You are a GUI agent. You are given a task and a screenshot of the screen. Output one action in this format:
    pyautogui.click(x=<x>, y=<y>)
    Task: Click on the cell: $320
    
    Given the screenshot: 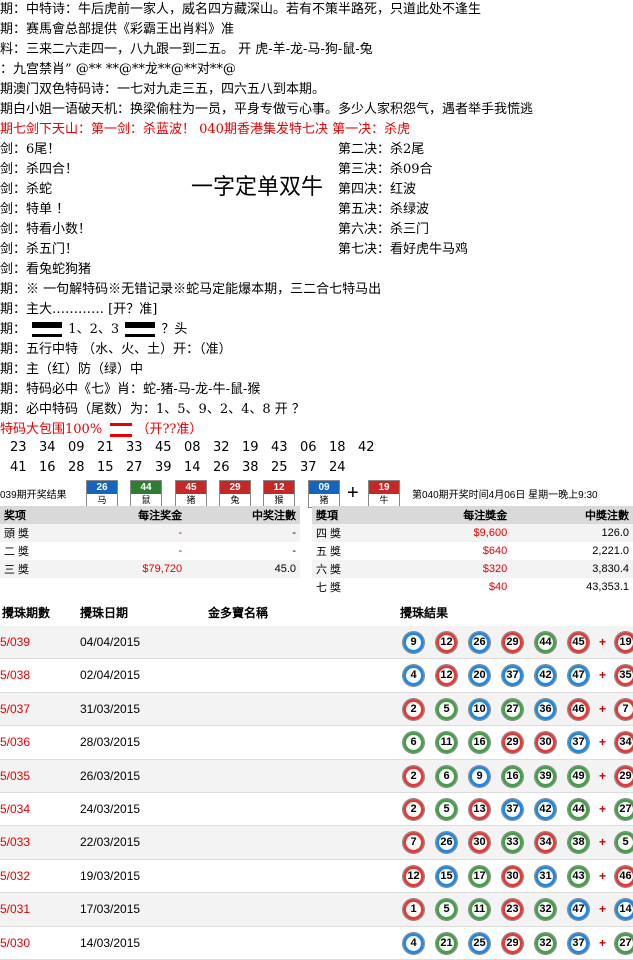 What is the action you would take?
    pyautogui.click(x=495, y=569)
    